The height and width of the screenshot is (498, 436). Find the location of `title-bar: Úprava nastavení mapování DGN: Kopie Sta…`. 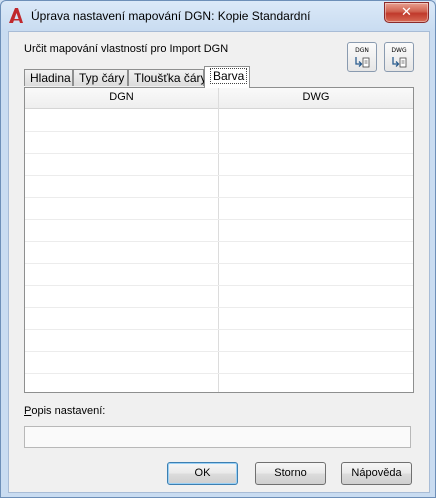

title-bar: Úprava nastavení mapování DGN: Kopie Sta… is located at coordinates (218, 16).